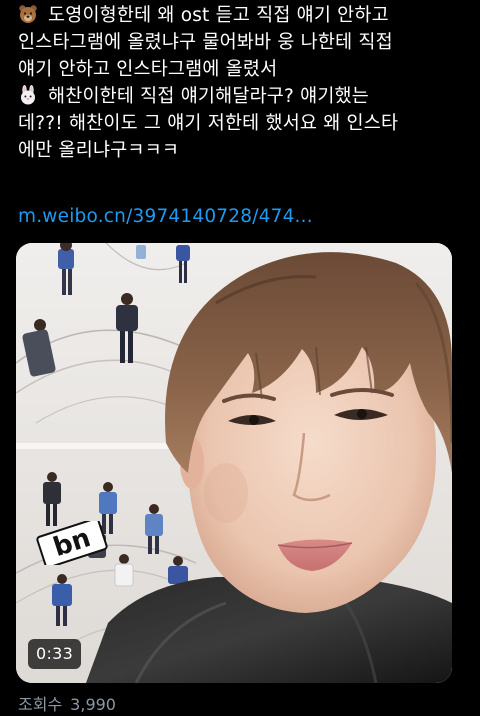 This screenshot has height=716, width=480. What do you see at coordinates (148, 69) in the screenshot?
I see `tweet-line-3: 얘기 안하고 인스타그램에 올렸서` at bounding box center [148, 69].